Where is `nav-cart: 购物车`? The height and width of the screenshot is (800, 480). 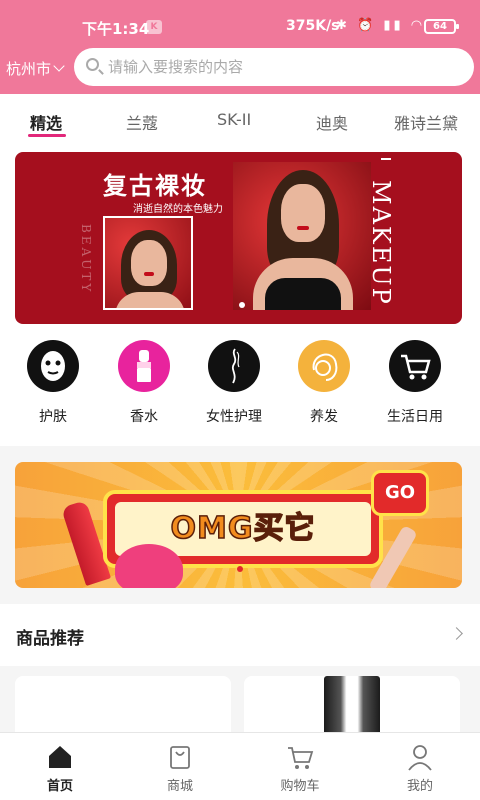
nav-cart: 购物车 is located at coordinates (300, 766).